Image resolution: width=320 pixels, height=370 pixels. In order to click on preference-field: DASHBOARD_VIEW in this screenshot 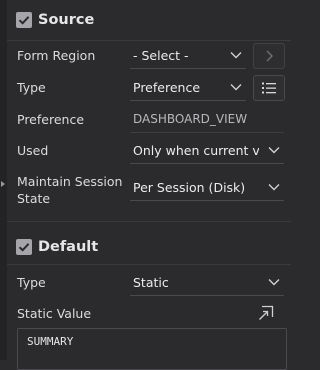, I will do `click(207, 119)`.